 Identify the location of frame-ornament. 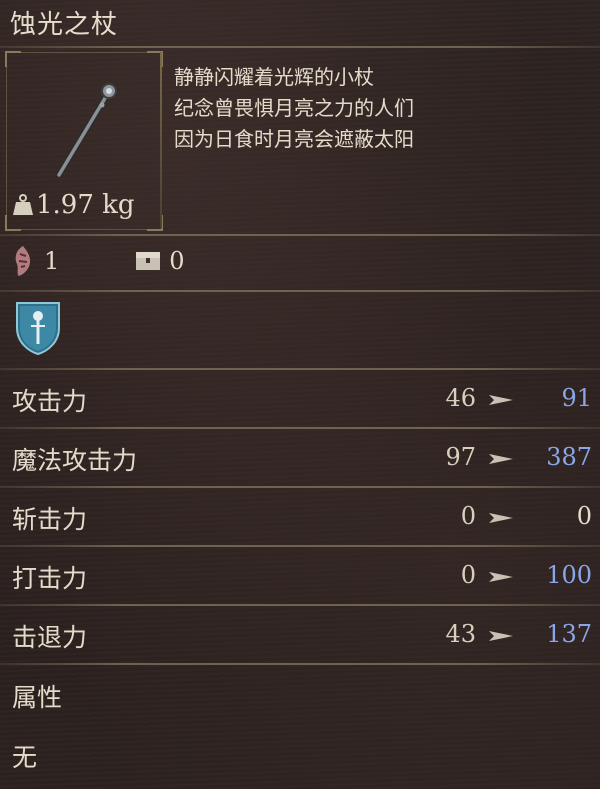
(161, 140).